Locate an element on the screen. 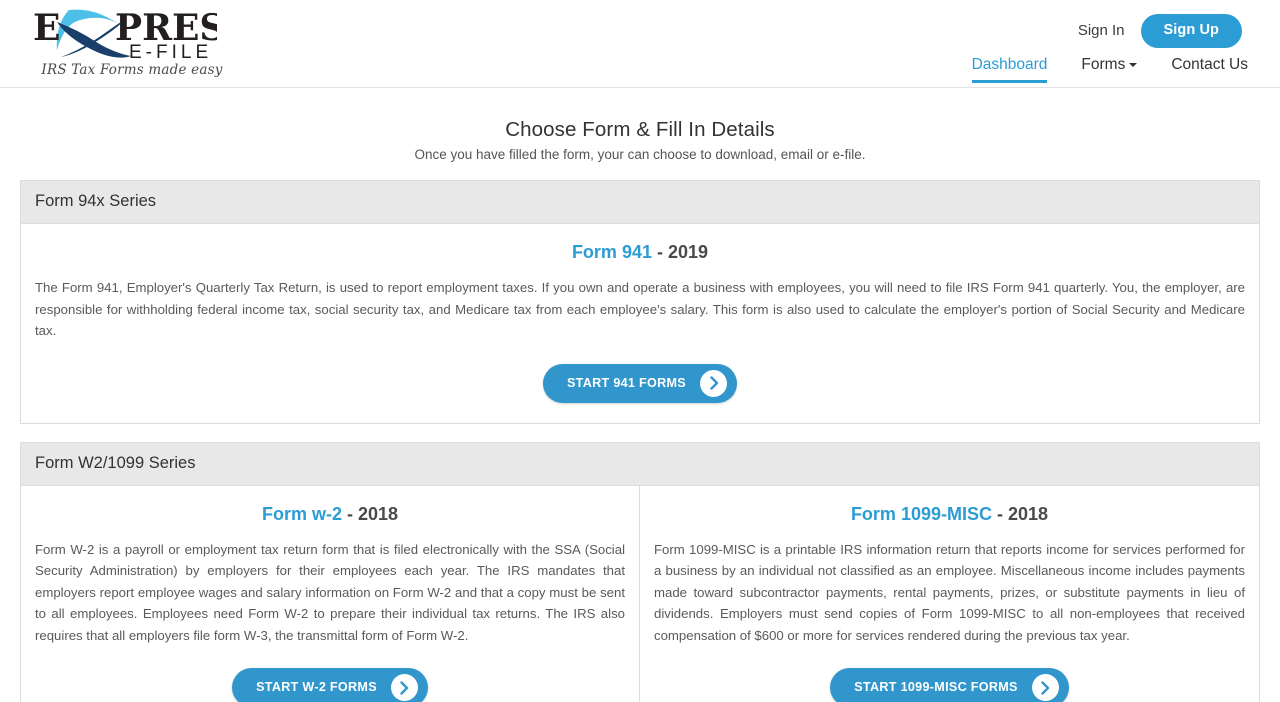  sign-up-button: Sign Up is located at coordinates (1191, 31).